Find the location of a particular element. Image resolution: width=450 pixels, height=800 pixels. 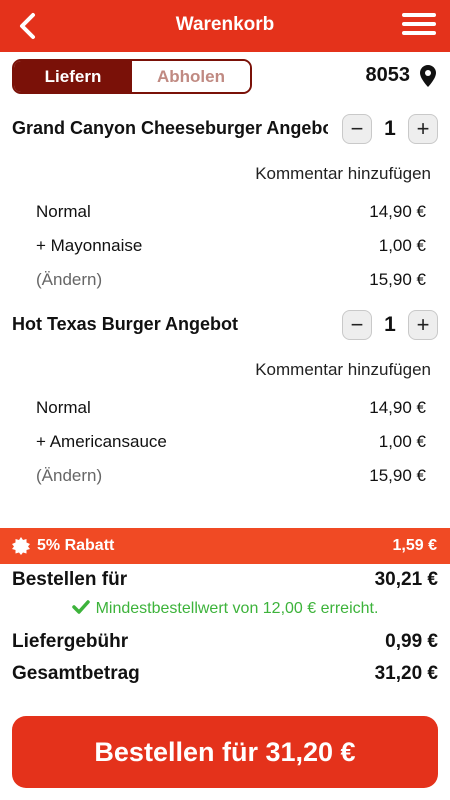

delivery-location: 8053 is located at coordinates (400, 75).